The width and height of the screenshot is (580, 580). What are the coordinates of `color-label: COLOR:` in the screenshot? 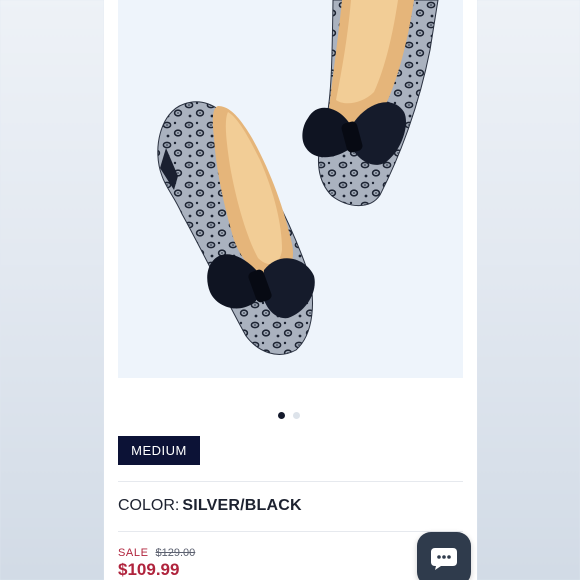 It's located at (149, 505).